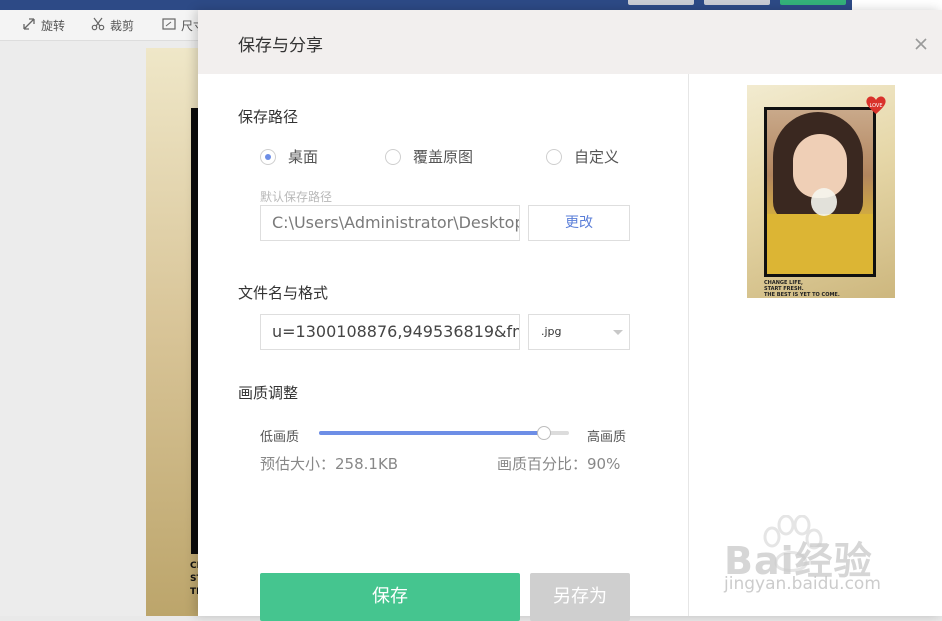 This screenshot has height=621, width=942. Describe the element at coordinates (53, 25) in the screenshot. I see `tool-label: 旋转` at that location.